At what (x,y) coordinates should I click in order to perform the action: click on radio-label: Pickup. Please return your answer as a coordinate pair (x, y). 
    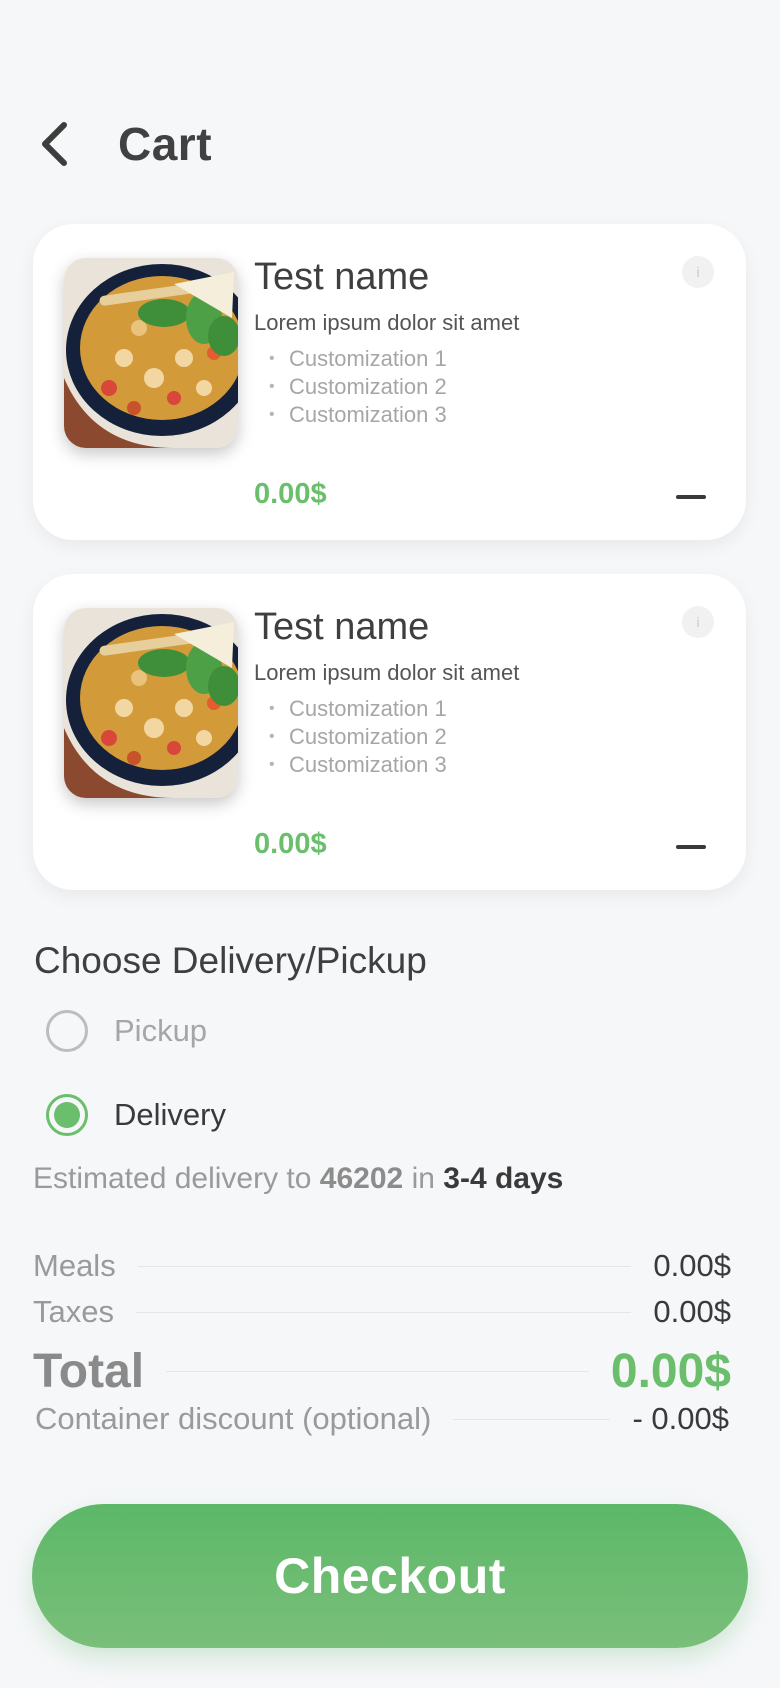
    Looking at the image, I should click on (161, 1030).